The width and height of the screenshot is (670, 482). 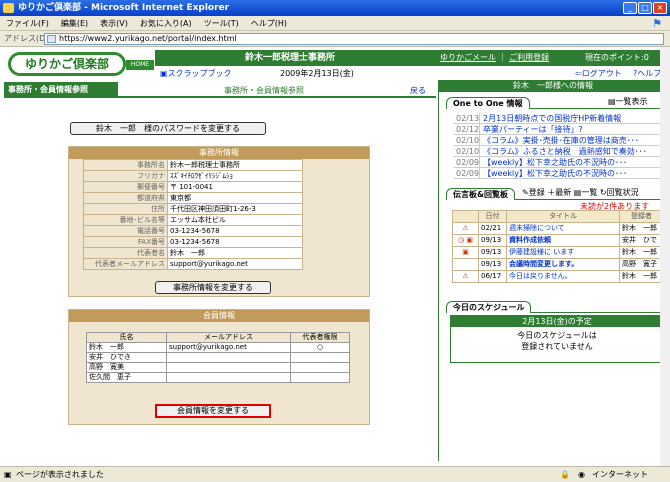 What do you see at coordinates (465, 216) in the screenshot?
I see `board-col-icon` at bounding box center [465, 216].